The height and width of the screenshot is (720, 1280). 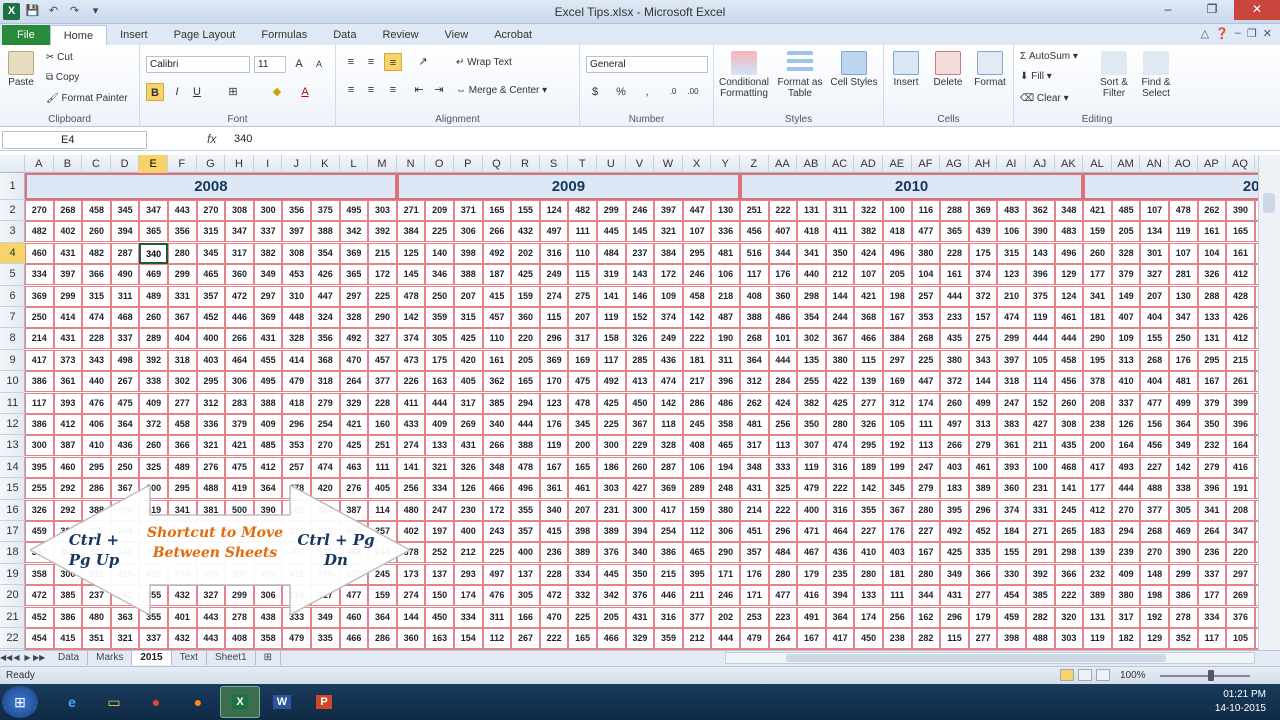 What do you see at coordinates (1069, 531) in the screenshot?
I see `table-cell: 265` at bounding box center [1069, 531].